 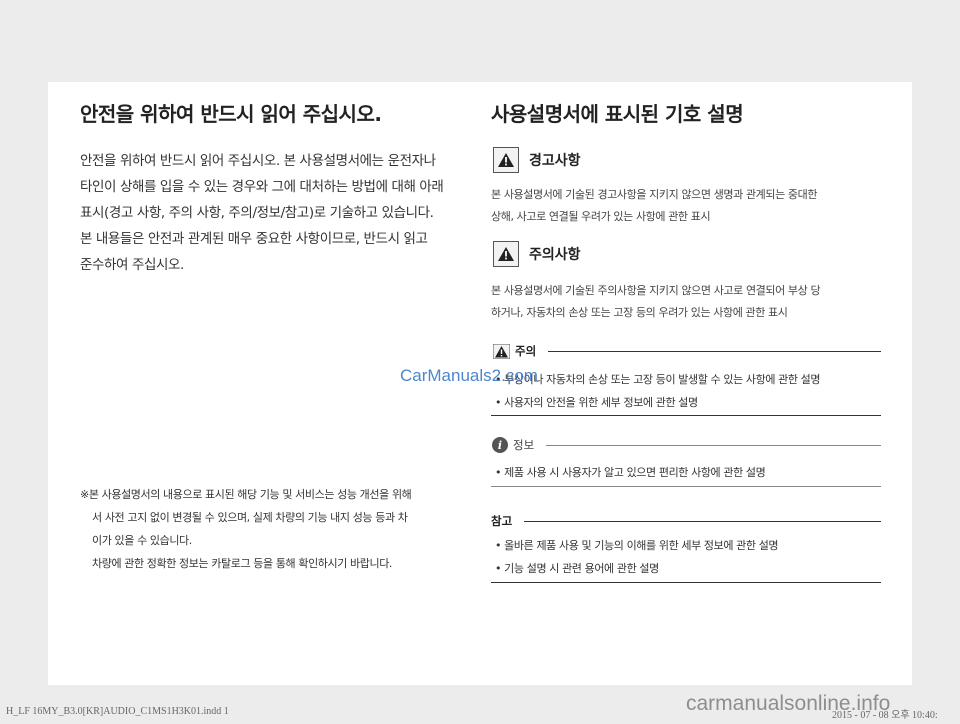 I want to click on intro-line: 본 내용들은 안전과 관계된 매우 중요한 사항이므로, 반드시 읽고, so click(x=254, y=239).